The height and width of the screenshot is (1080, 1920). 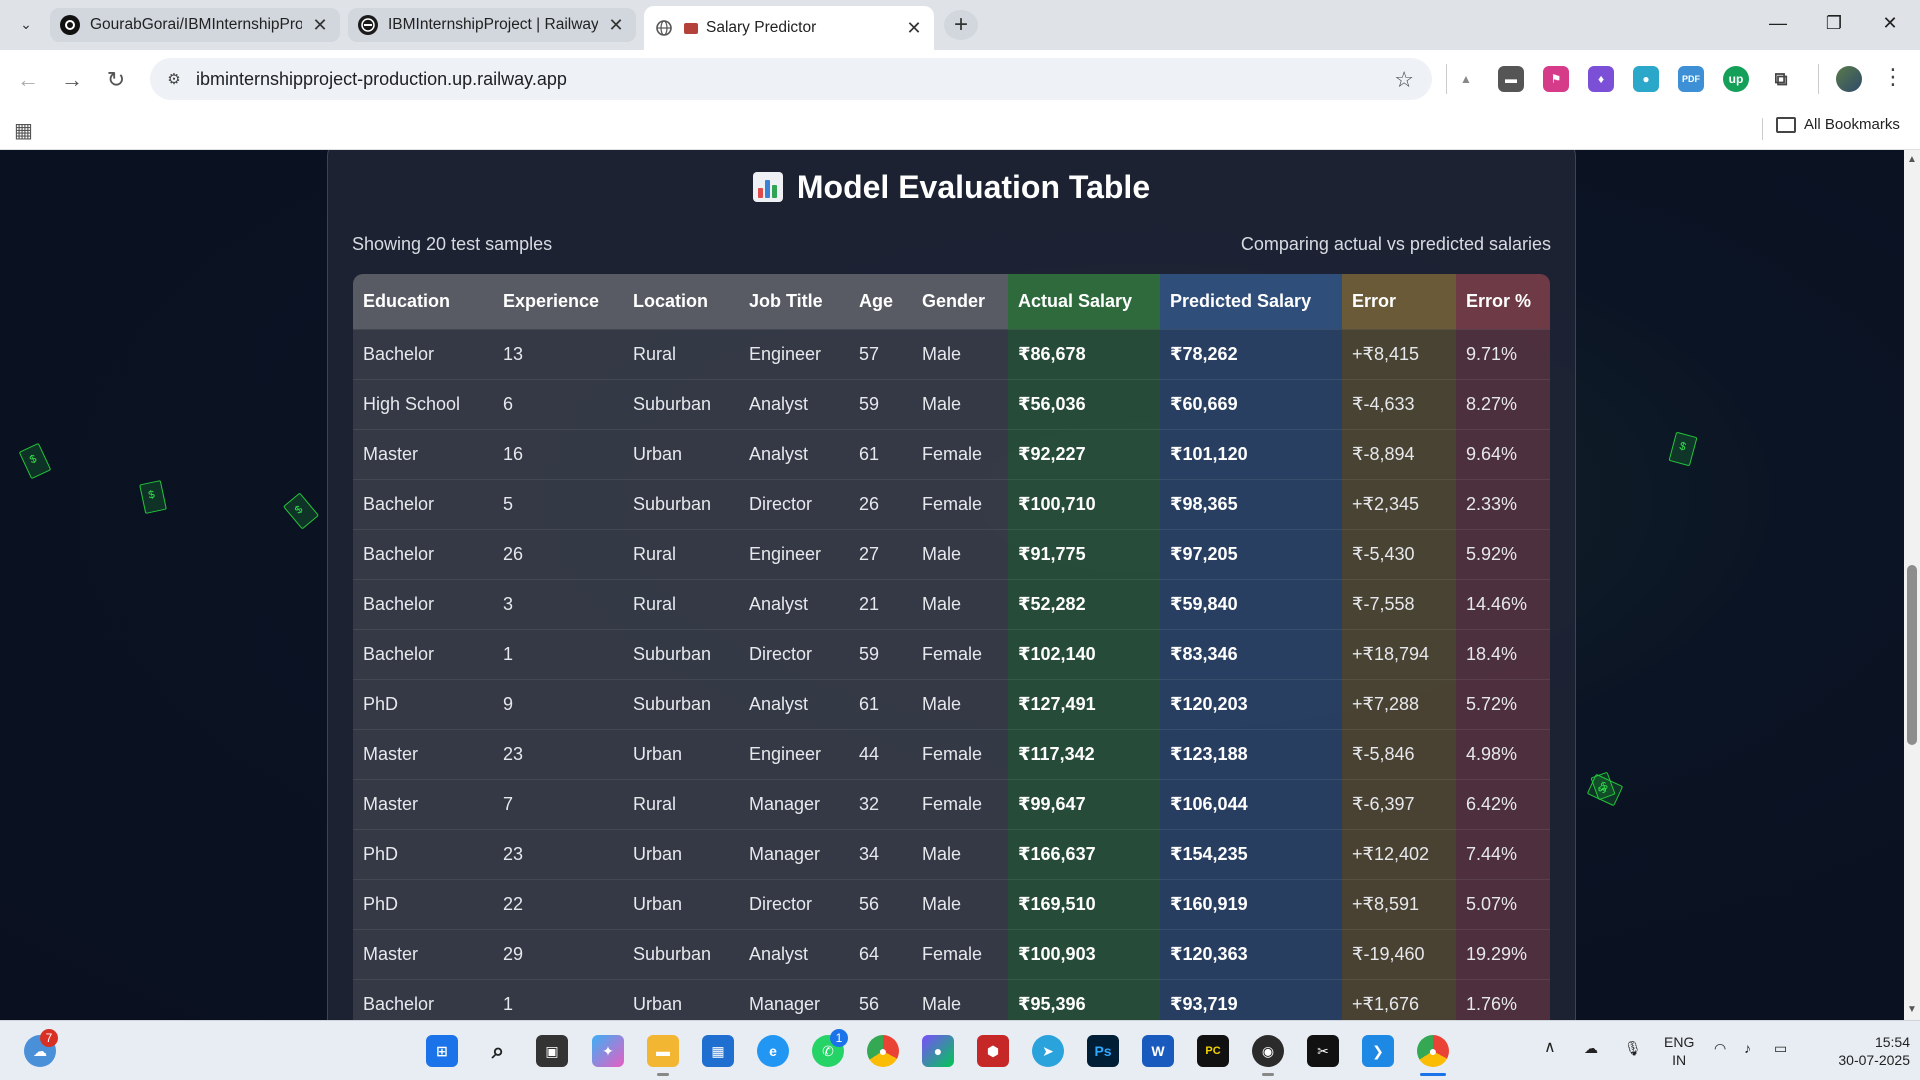 I want to click on menu-dots-icon: ⋮, so click(x=1893, y=77).